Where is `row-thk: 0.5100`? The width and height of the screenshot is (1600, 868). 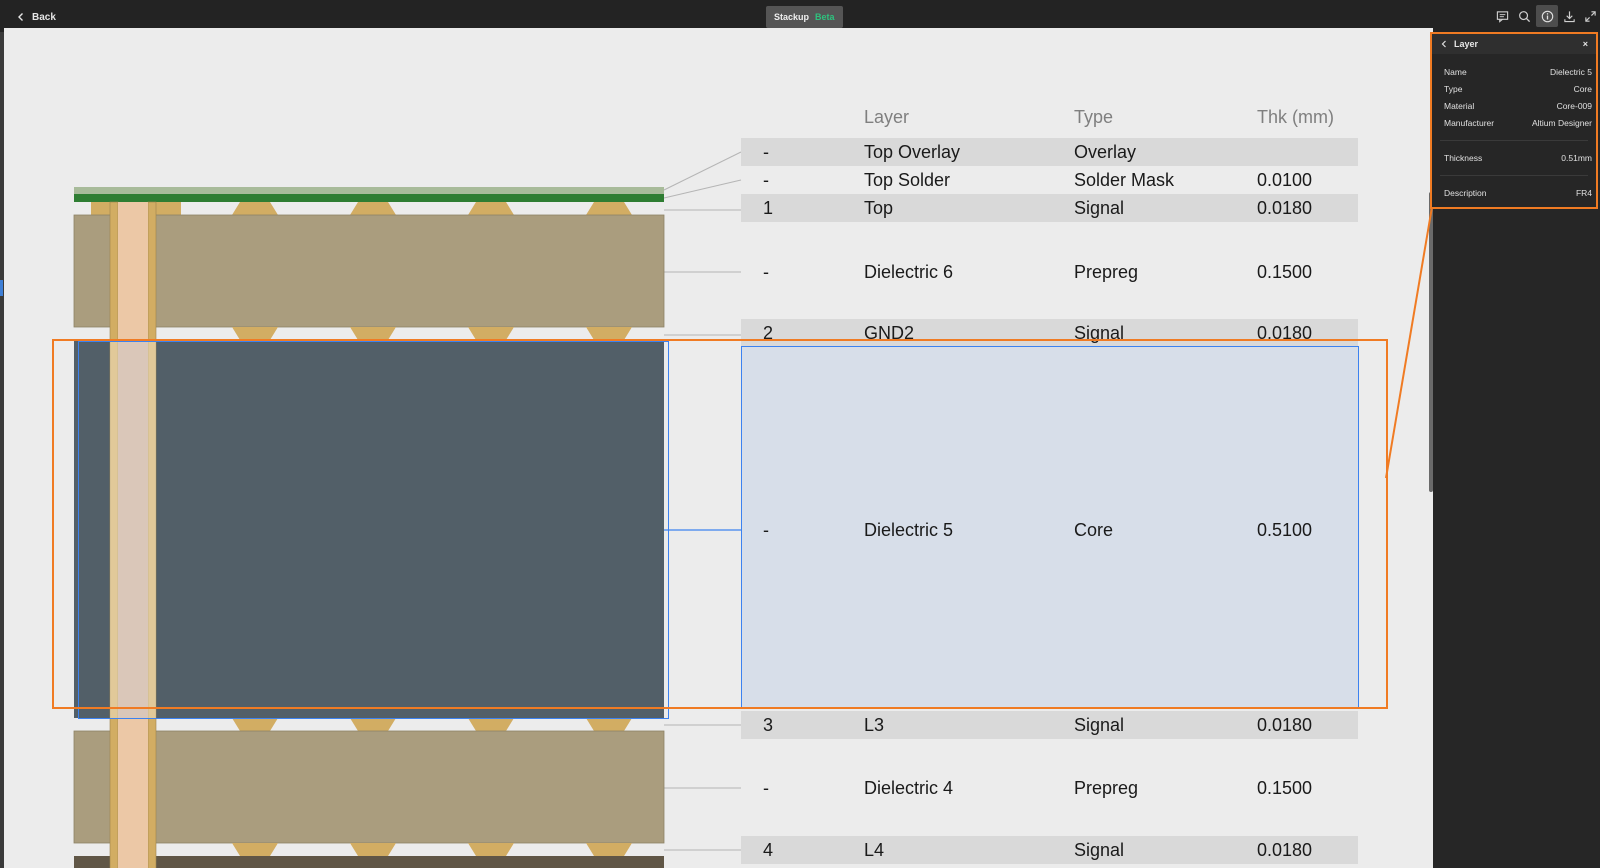
row-thk: 0.5100 is located at coordinates (1285, 530).